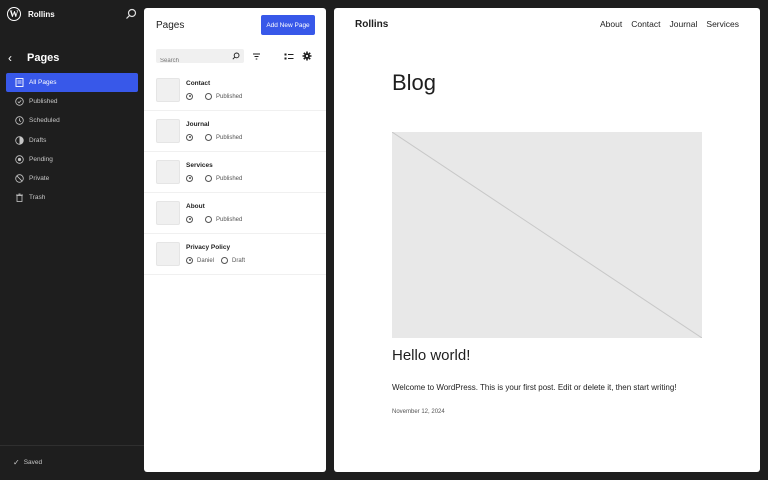 This screenshot has height=480, width=768. Describe the element at coordinates (15, 58) in the screenshot. I see `back-arrow-icon: ‹` at that location.